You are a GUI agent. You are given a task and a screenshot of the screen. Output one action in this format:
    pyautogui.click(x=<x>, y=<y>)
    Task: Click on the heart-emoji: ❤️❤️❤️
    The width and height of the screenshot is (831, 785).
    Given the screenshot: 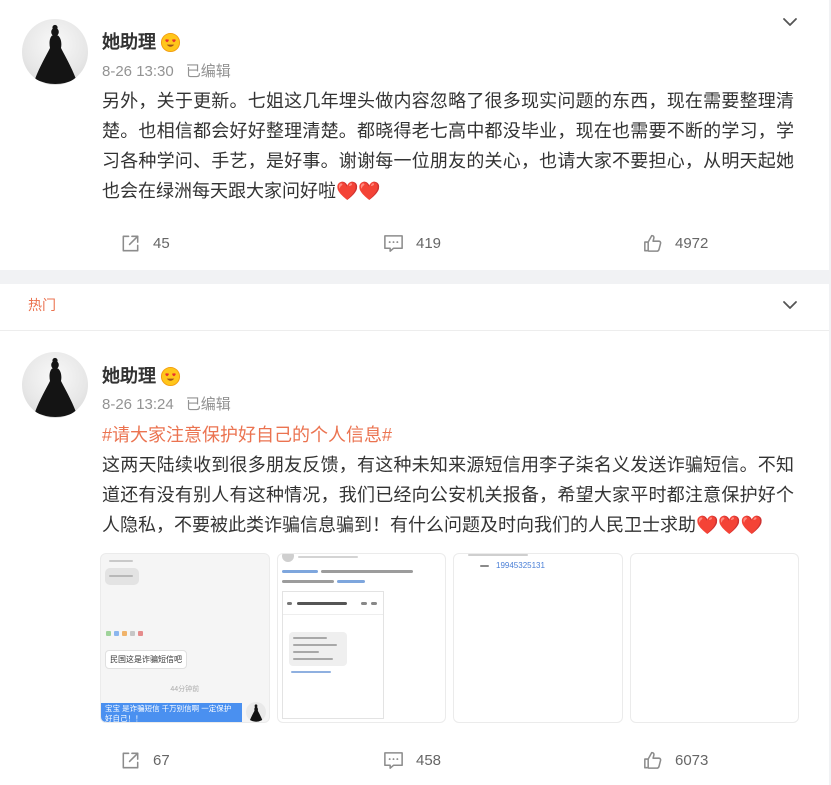 What is the action you would take?
    pyautogui.click(x=730, y=525)
    